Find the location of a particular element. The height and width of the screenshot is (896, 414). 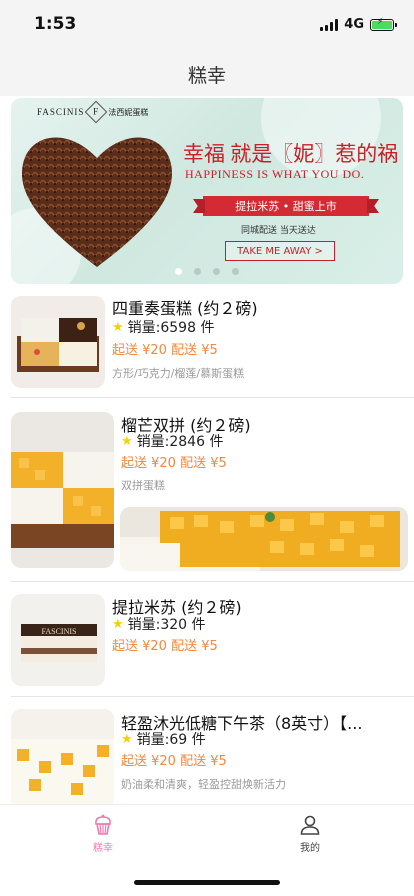

product-sales: ★ 销量:2846 件 is located at coordinates (172, 442).